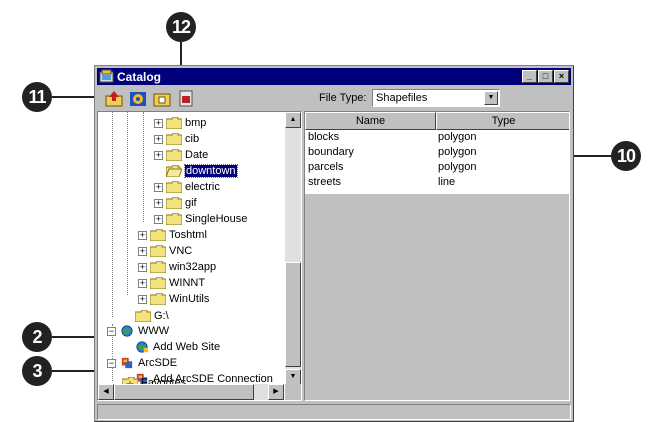 This screenshot has height=422, width=654. I want to click on callout-10: 10, so click(626, 156).